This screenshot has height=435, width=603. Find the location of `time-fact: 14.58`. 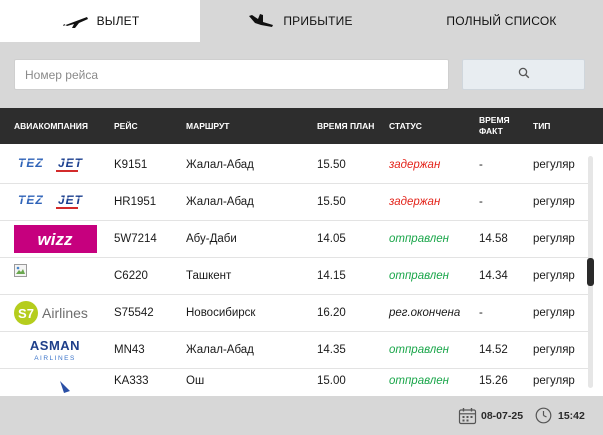

time-fact: 14.58 is located at coordinates (493, 239).